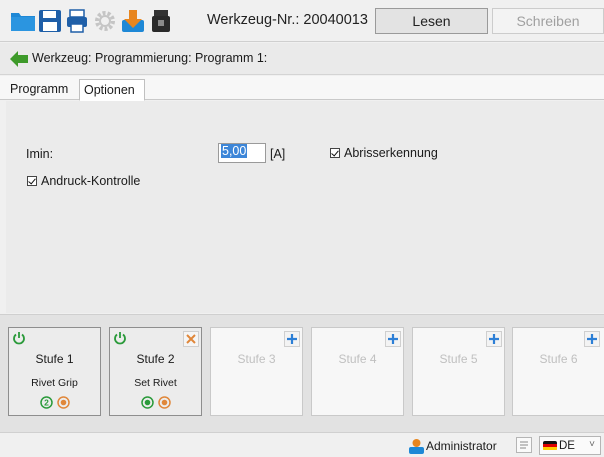 The height and width of the screenshot is (457, 604). I want to click on green-count-icon: 2, so click(46, 402).